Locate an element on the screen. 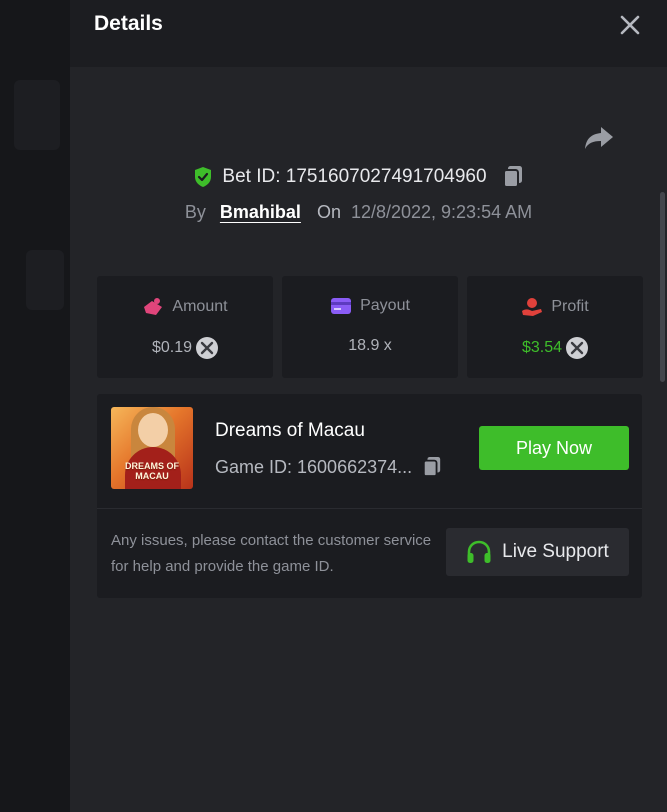 This screenshot has width=667, height=812. bet-author-row: By Bmahibal On 12/8/2022, 9:23:54 AM is located at coordinates (368, 212).